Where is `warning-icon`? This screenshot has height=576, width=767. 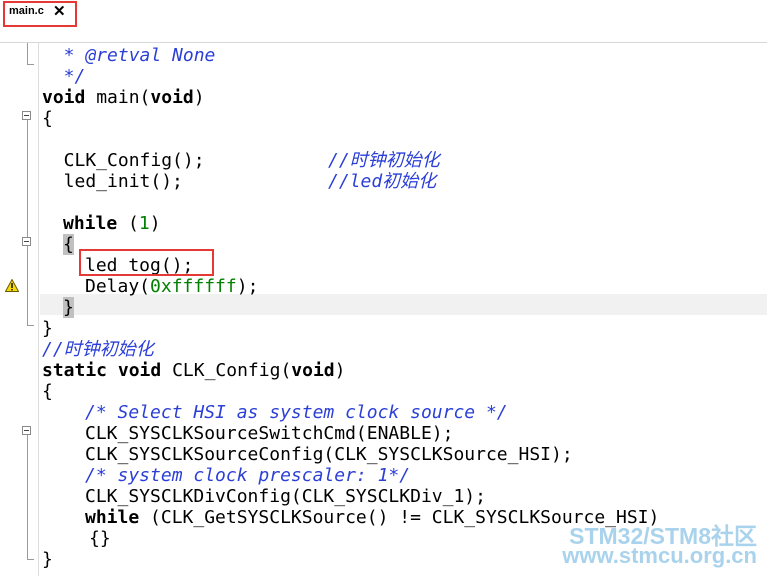 warning-icon is located at coordinates (12, 285).